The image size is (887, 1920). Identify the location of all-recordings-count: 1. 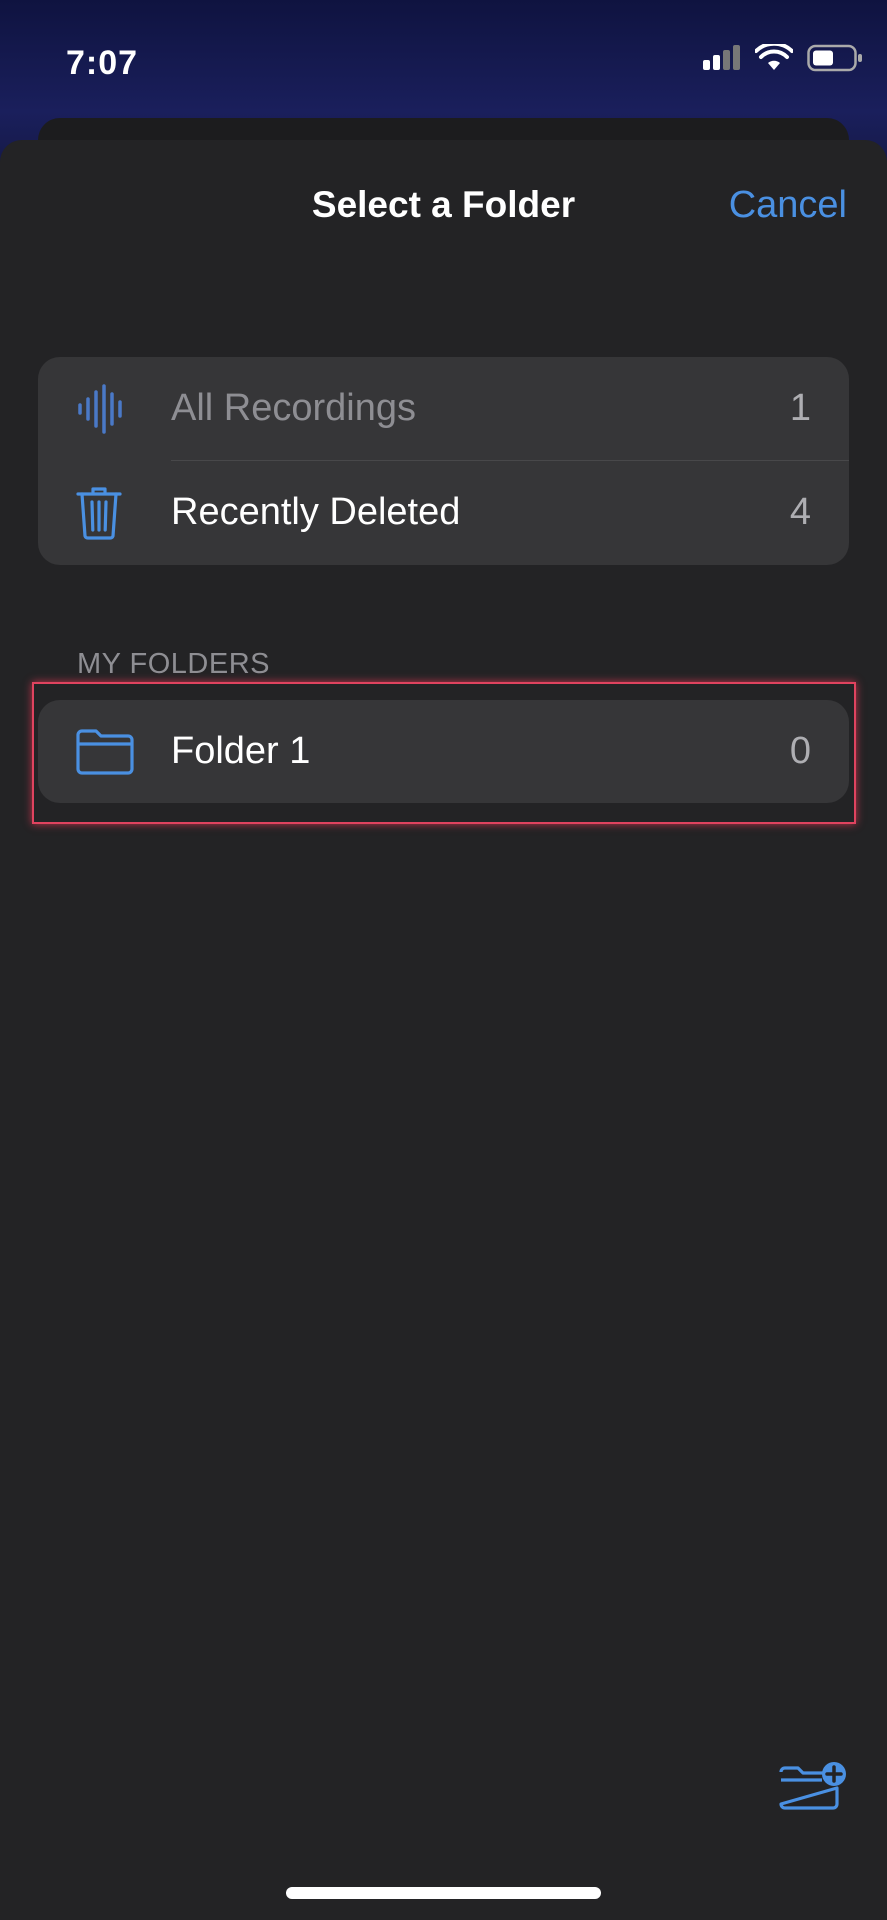
(800, 408).